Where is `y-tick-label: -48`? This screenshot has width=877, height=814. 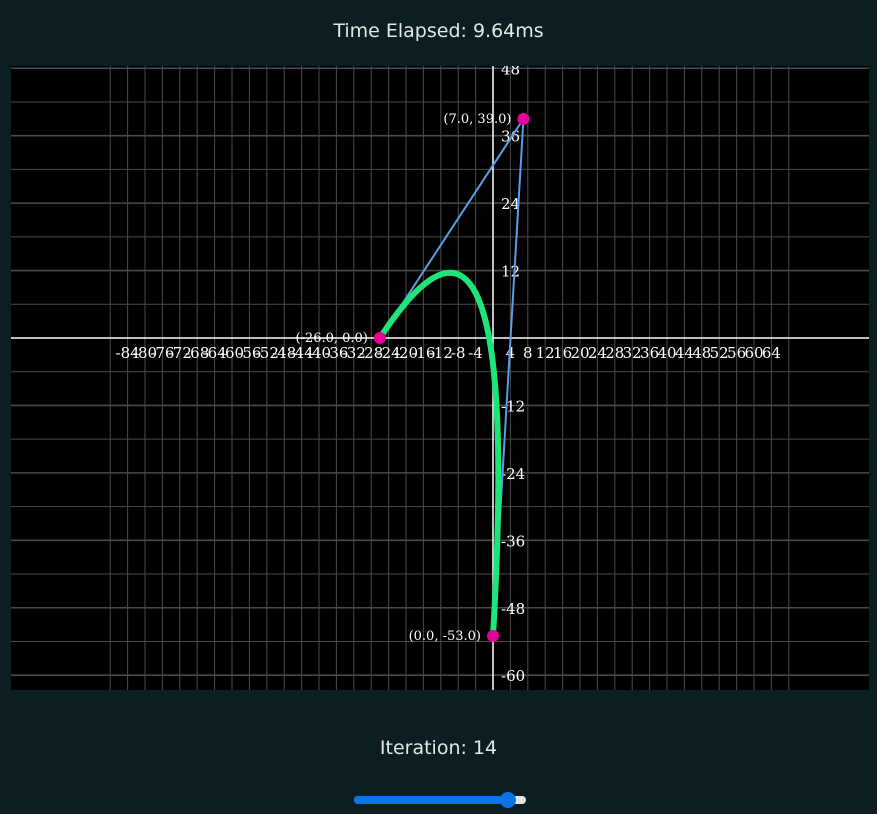 y-tick-label: -48 is located at coordinates (513, 609).